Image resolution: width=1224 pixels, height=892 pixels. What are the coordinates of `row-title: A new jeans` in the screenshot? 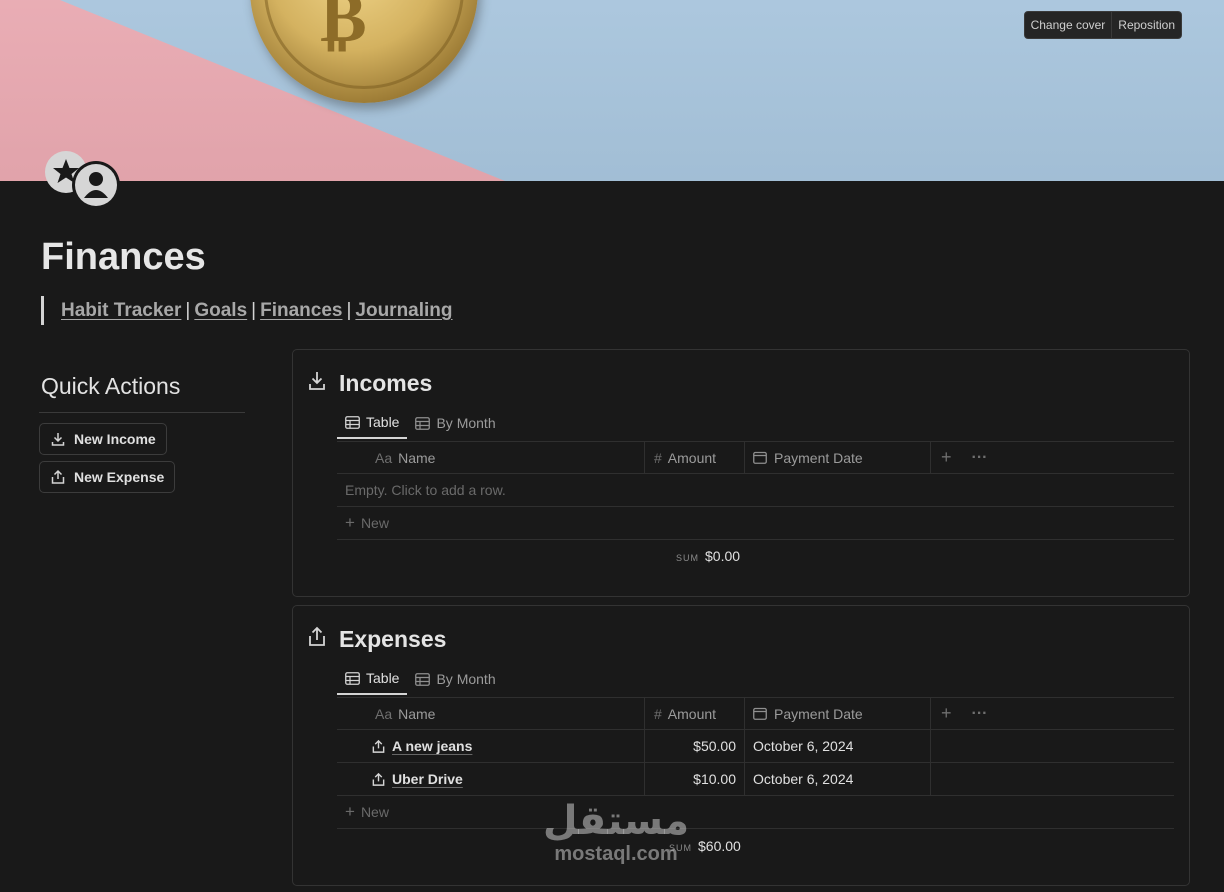 It's located at (432, 746).